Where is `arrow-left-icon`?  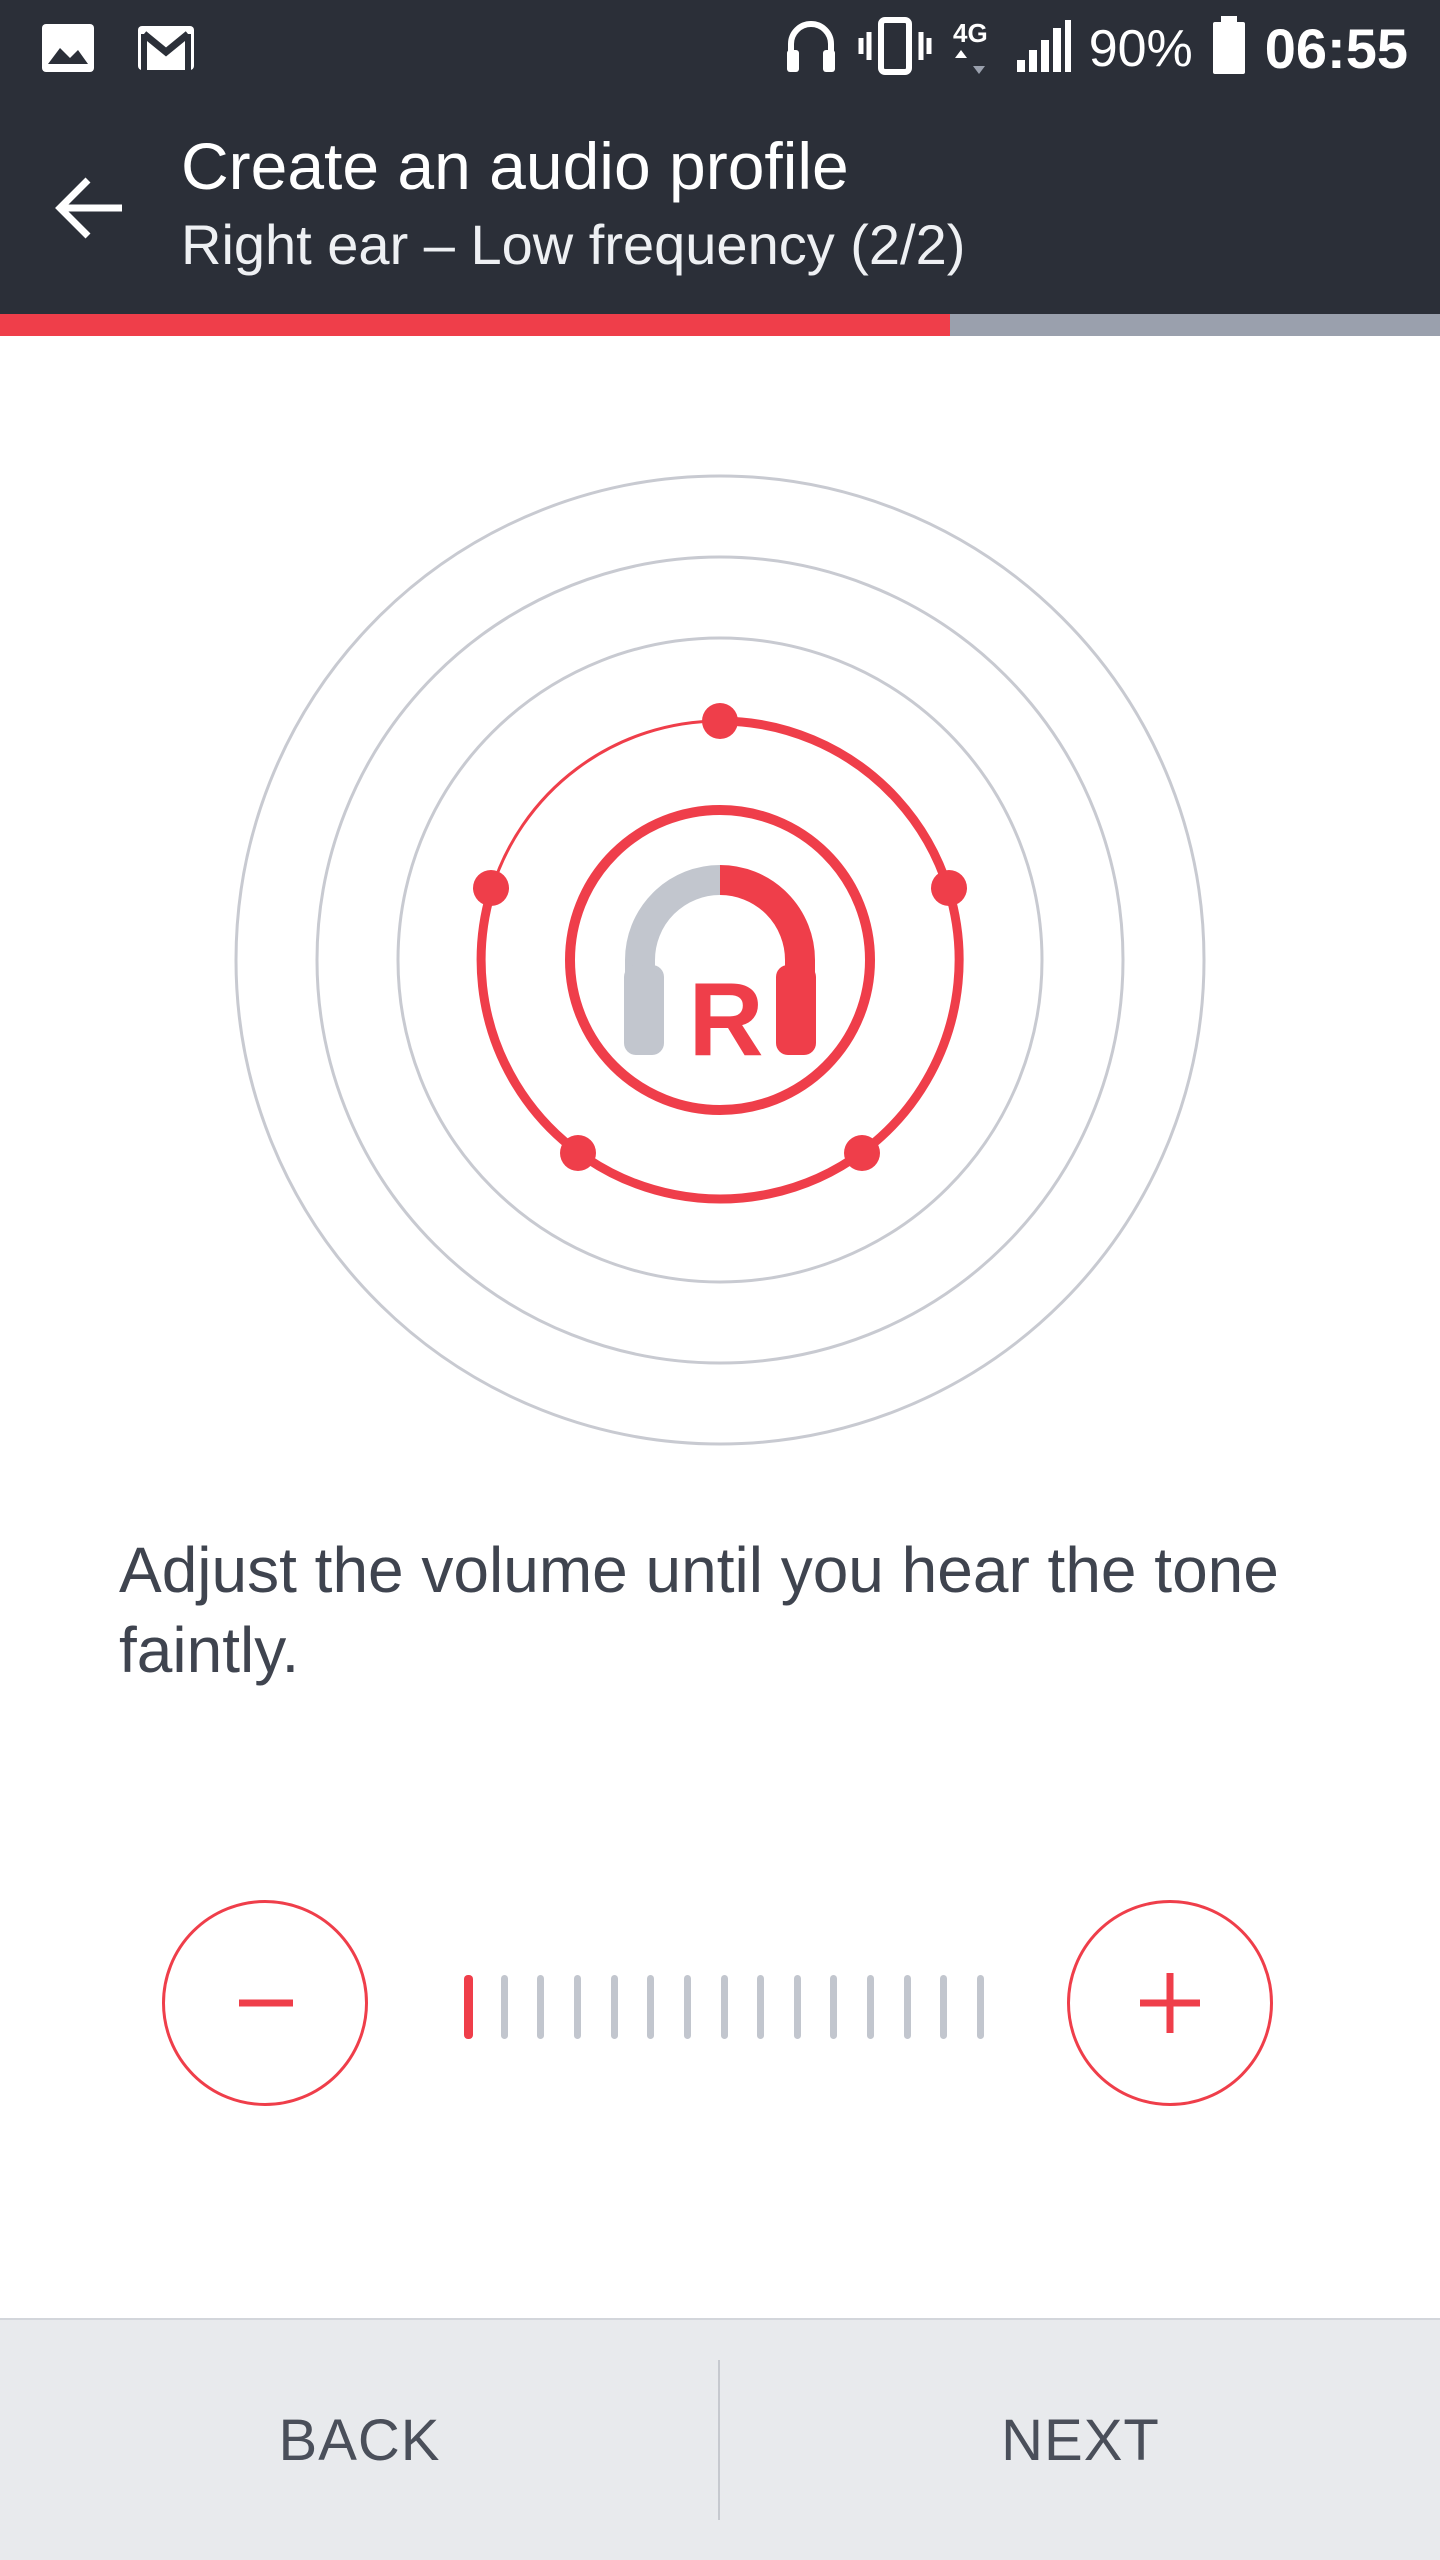
arrow-left-icon is located at coordinates (88, 208).